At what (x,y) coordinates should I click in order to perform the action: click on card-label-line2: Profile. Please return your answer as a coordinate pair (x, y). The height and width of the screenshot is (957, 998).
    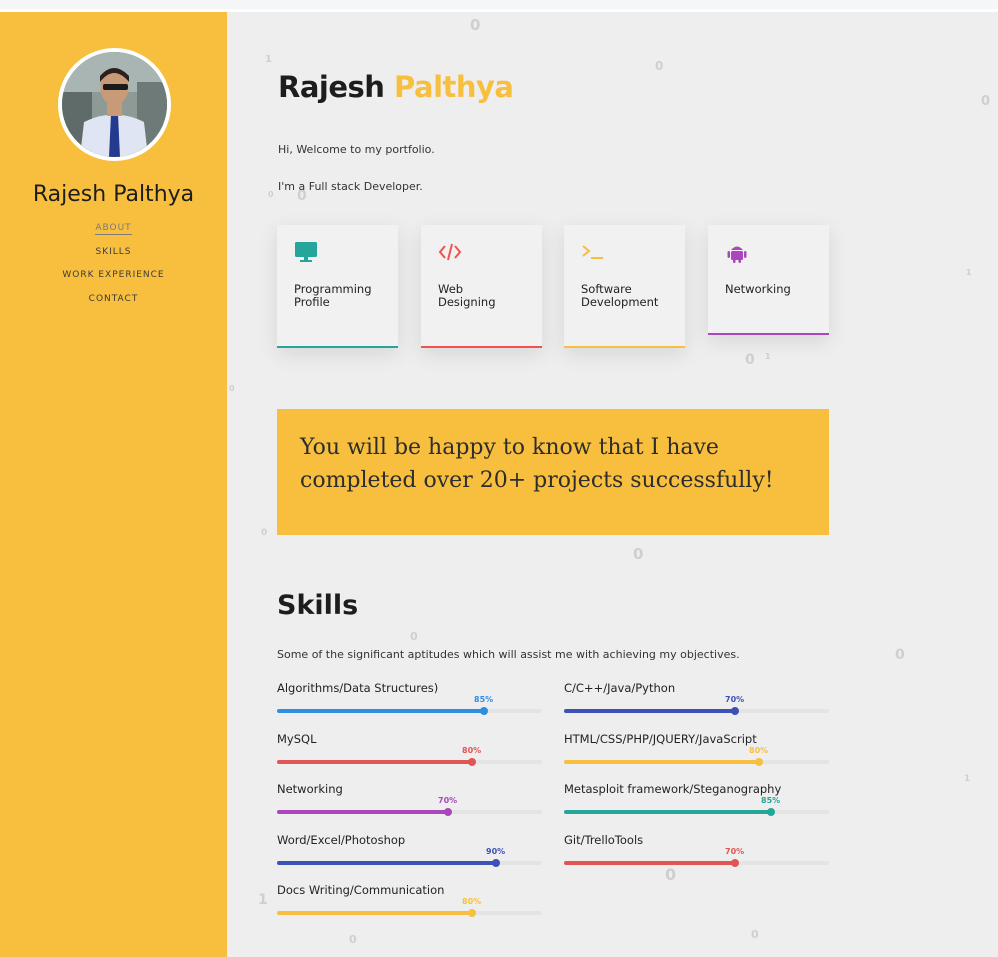
    Looking at the image, I should click on (312, 302).